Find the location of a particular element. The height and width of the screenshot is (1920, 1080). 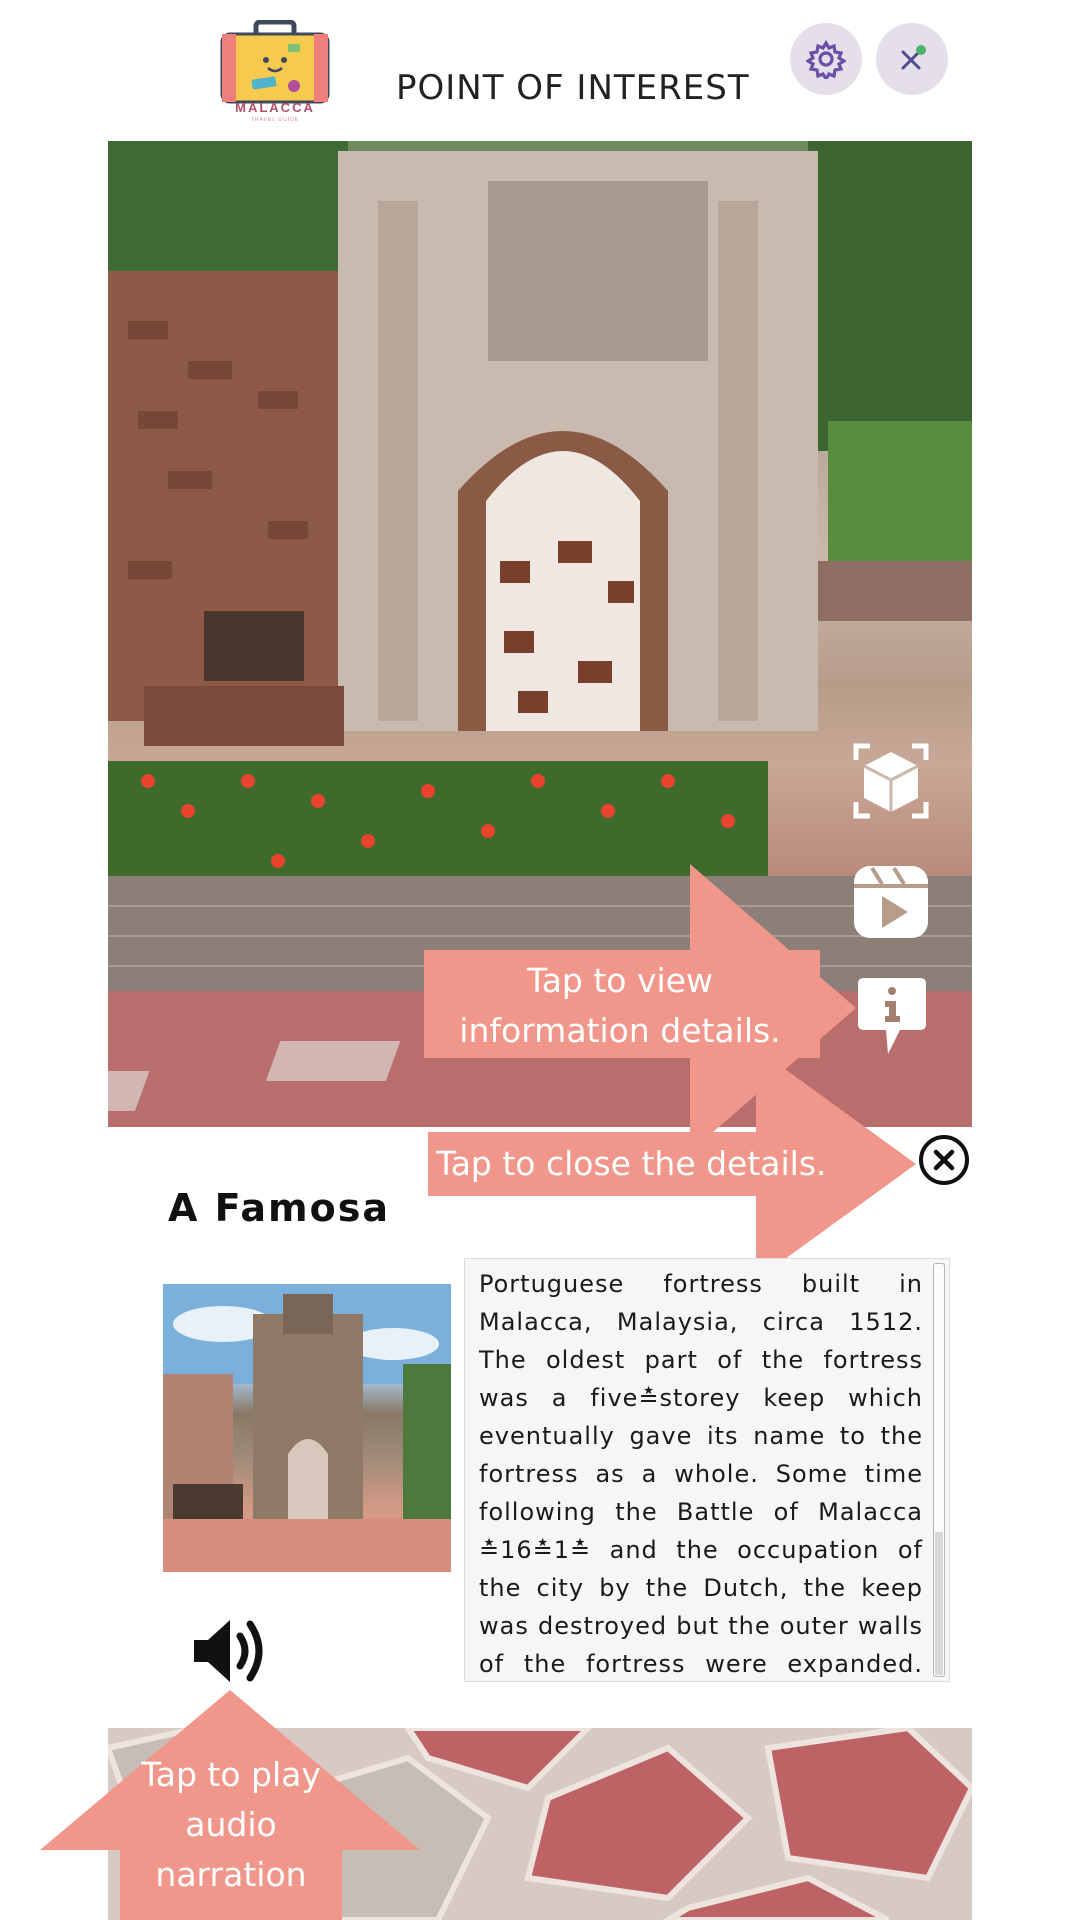

settings-button is located at coordinates (826, 59).